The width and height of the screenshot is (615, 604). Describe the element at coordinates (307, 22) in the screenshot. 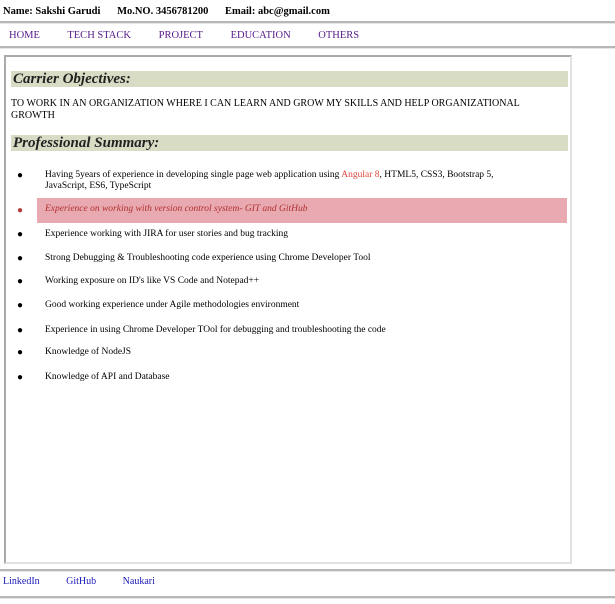

I see `header-divider` at that location.